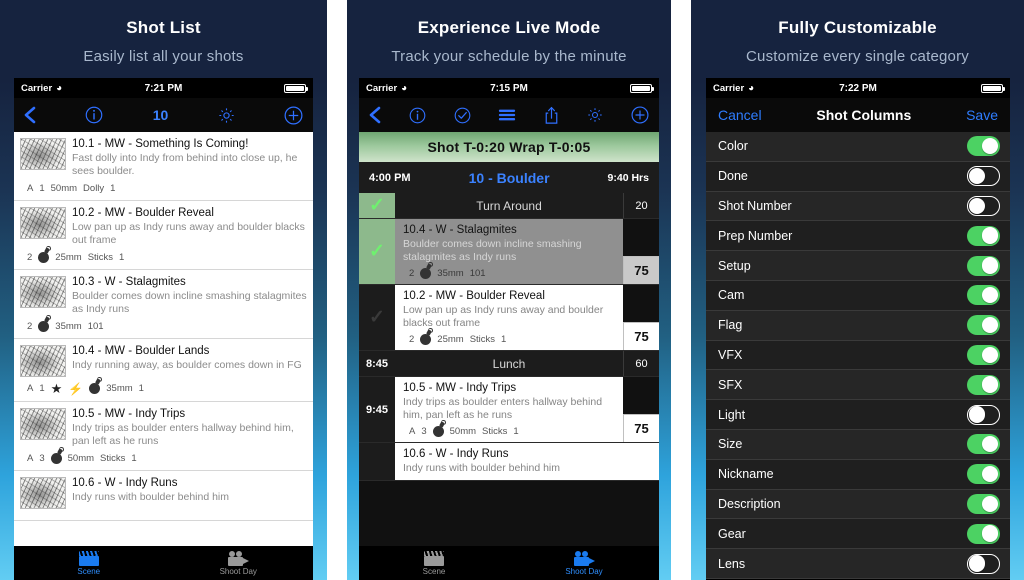 Image resolution: width=1024 pixels, height=580 pixels. I want to click on toggle-knob, so click(990, 325).